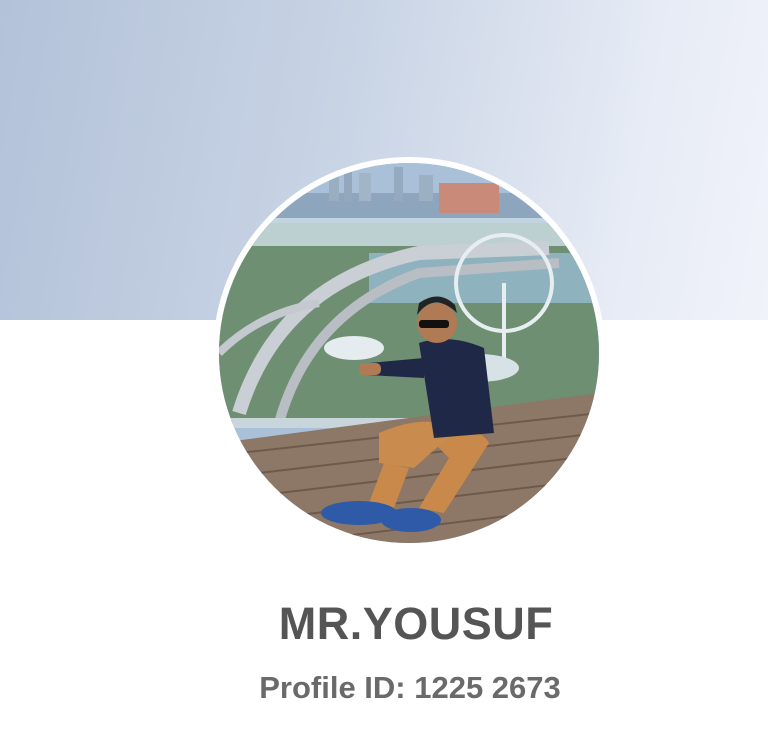 This screenshot has height=734, width=768. Describe the element at coordinates (410, 687) in the screenshot. I see `profile-id: Profile ID: 1225 2673` at that location.